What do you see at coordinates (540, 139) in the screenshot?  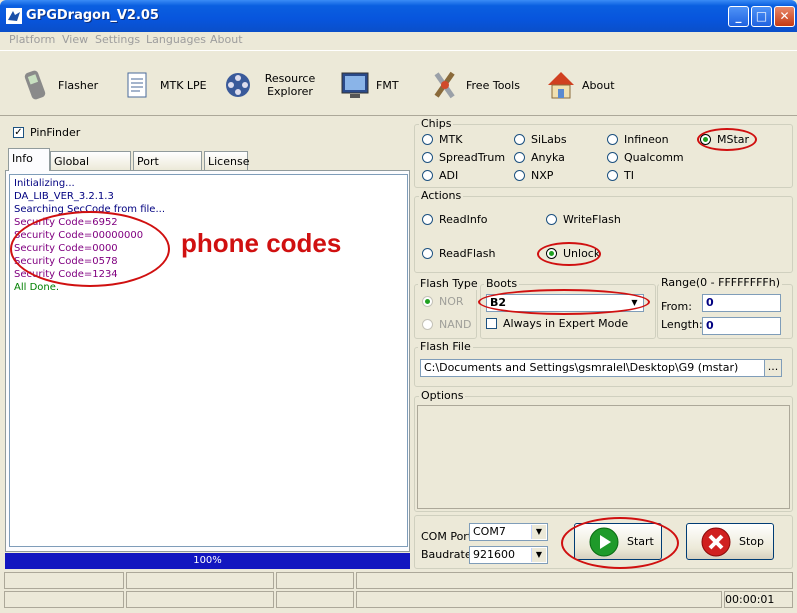 I see `radio-silabs: SiLabs` at bounding box center [540, 139].